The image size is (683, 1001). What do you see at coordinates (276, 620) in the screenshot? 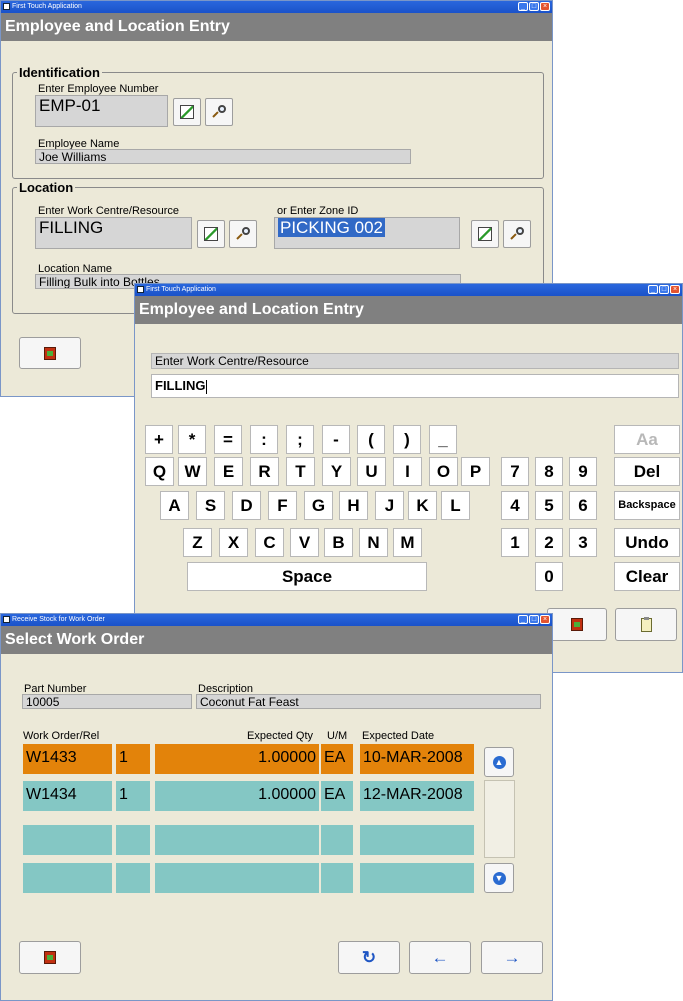
I see `titlebar: Receive Stock for Work Order _ □ ×` at bounding box center [276, 620].